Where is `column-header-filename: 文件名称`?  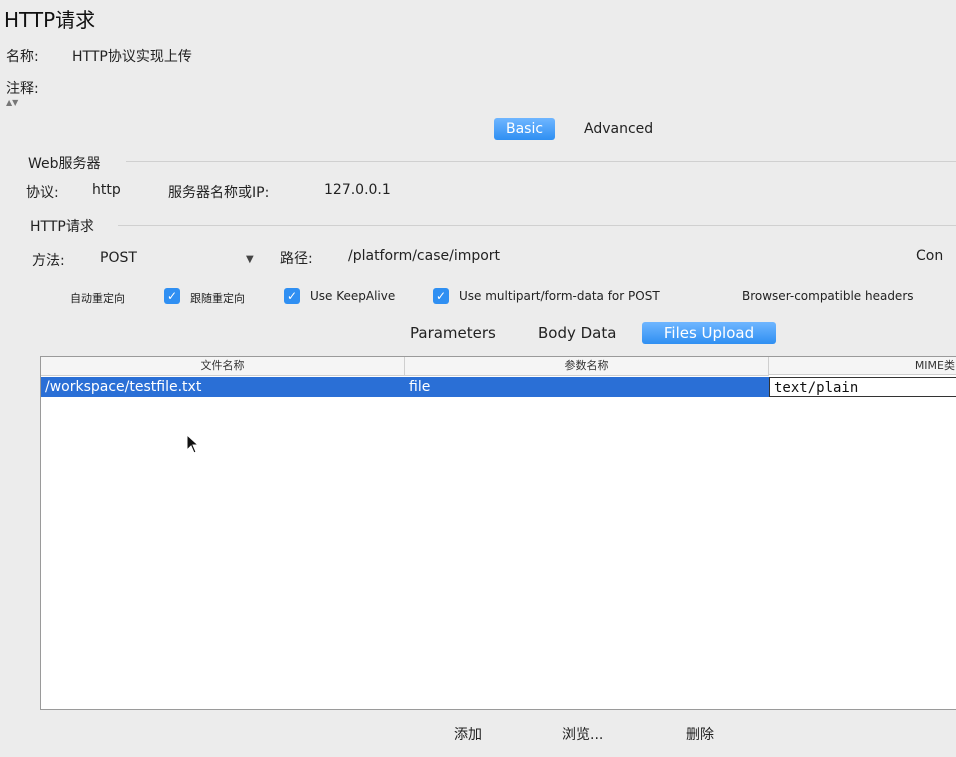 column-header-filename: 文件名称 is located at coordinates (223, 366).